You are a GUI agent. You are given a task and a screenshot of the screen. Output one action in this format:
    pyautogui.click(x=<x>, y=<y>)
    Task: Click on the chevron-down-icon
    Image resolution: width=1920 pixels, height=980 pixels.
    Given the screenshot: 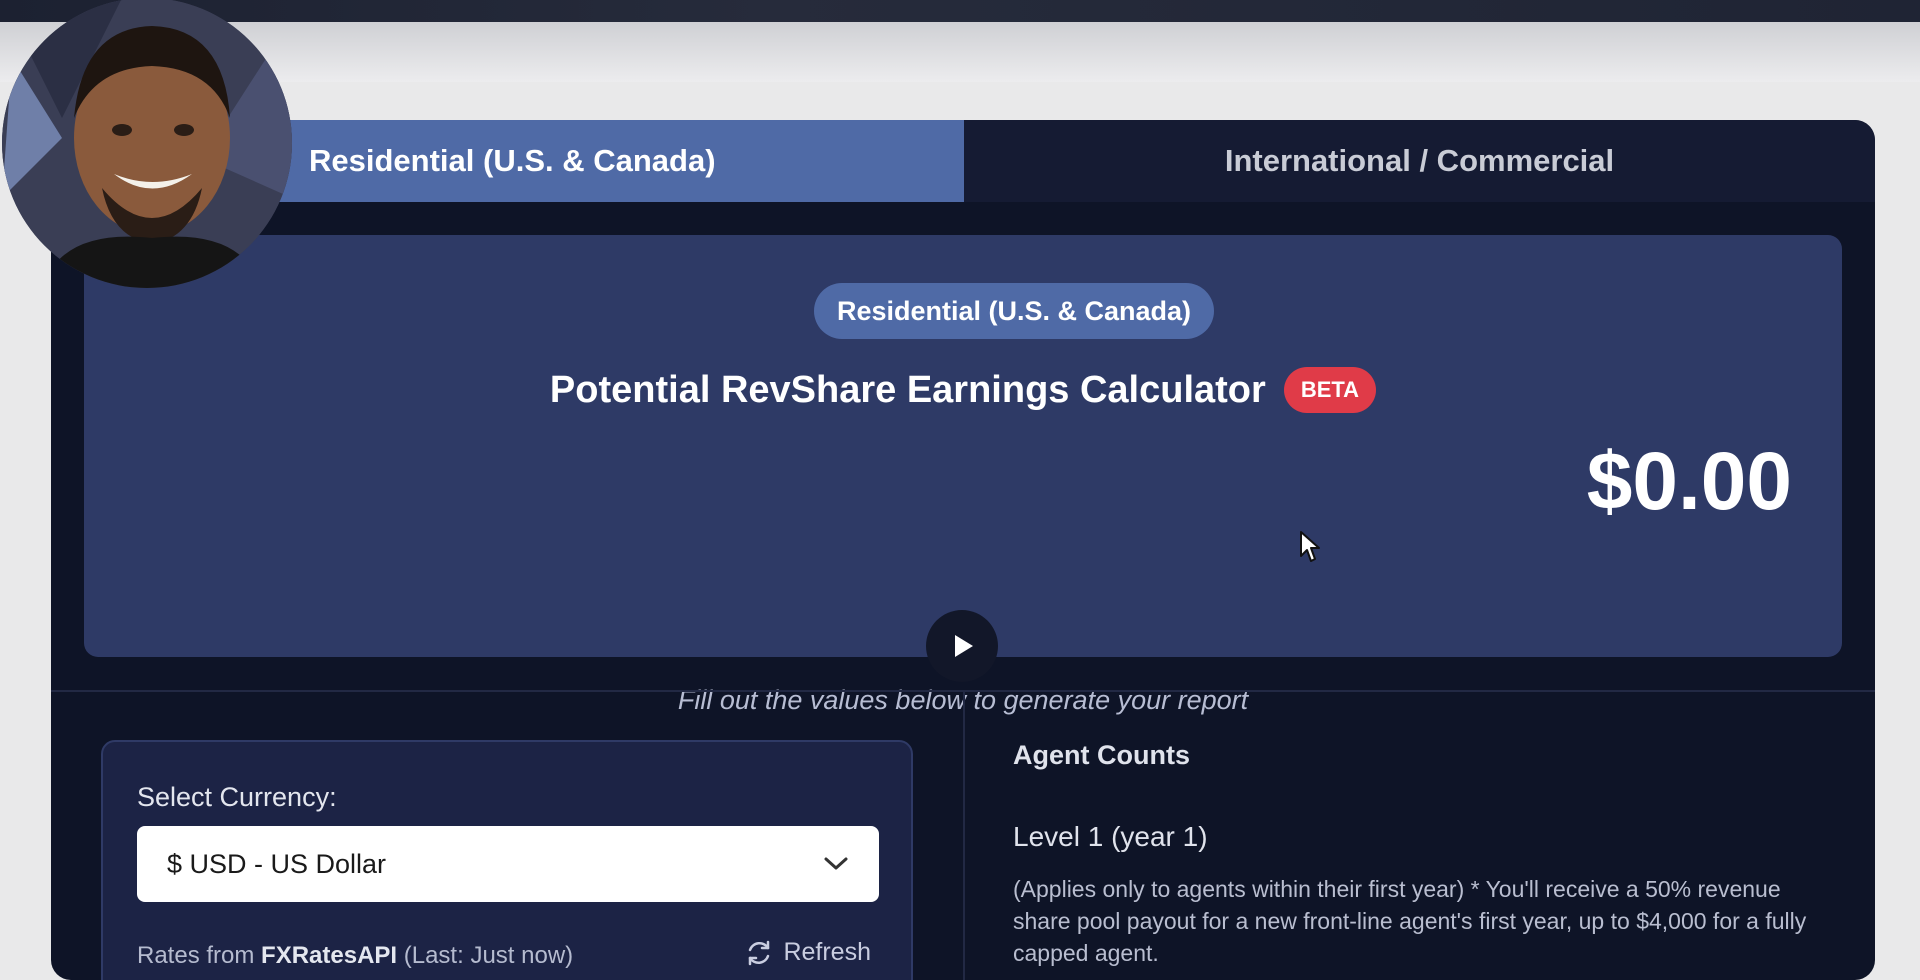 What is the action you would take?
    pyautogui.click(x=836, y=863)
    